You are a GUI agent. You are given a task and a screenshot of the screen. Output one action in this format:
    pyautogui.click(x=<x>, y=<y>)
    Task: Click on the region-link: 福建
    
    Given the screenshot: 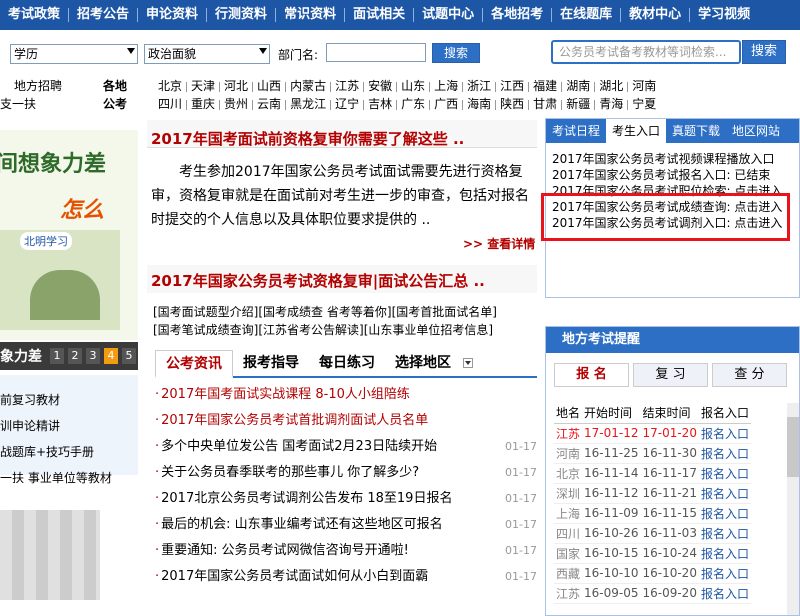 What is the action you would take?
    pyautogui.click(x=545, y=86)
    